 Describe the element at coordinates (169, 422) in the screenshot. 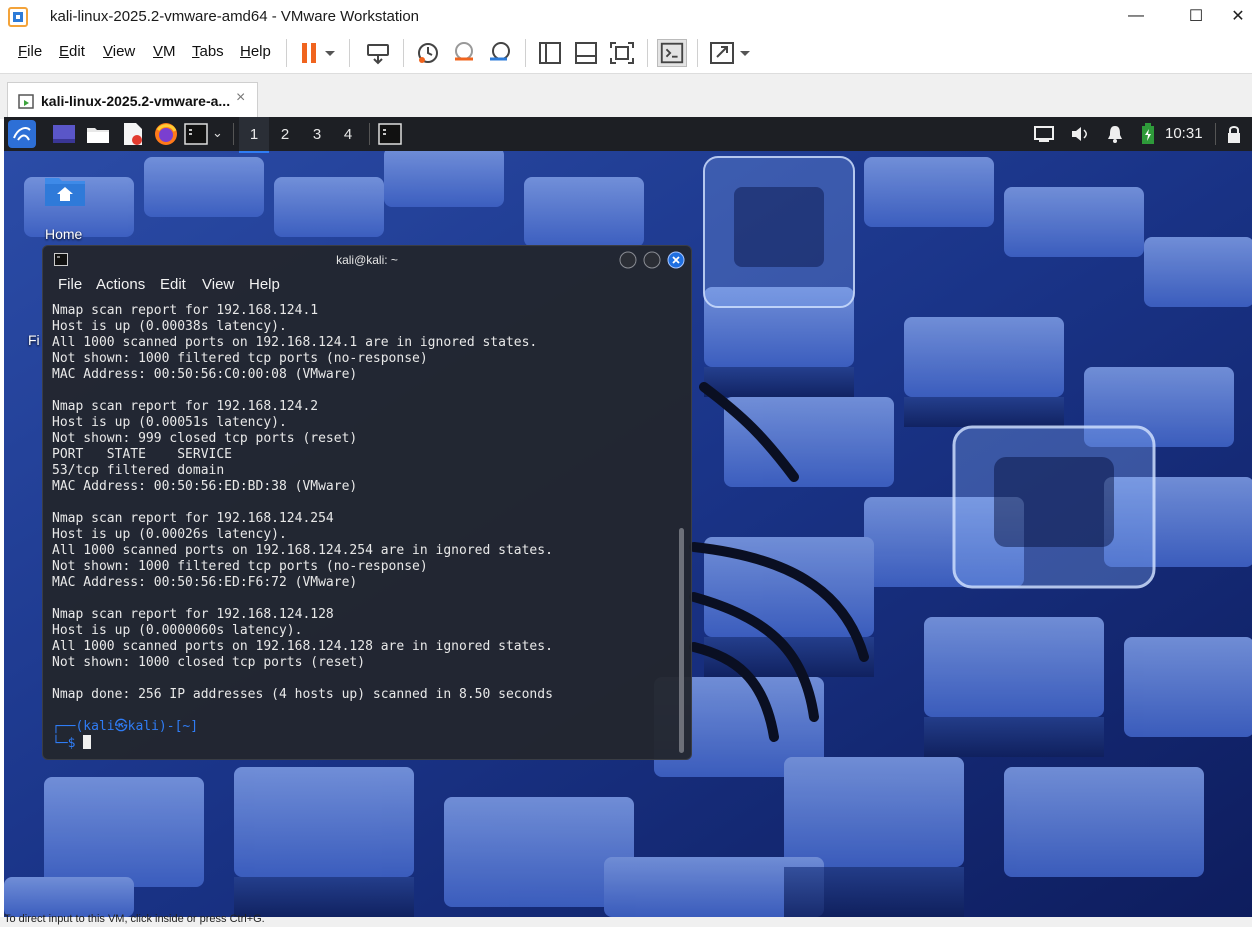

I see `terminal-output-line: Host is up (0.00051s latency).` at that location.